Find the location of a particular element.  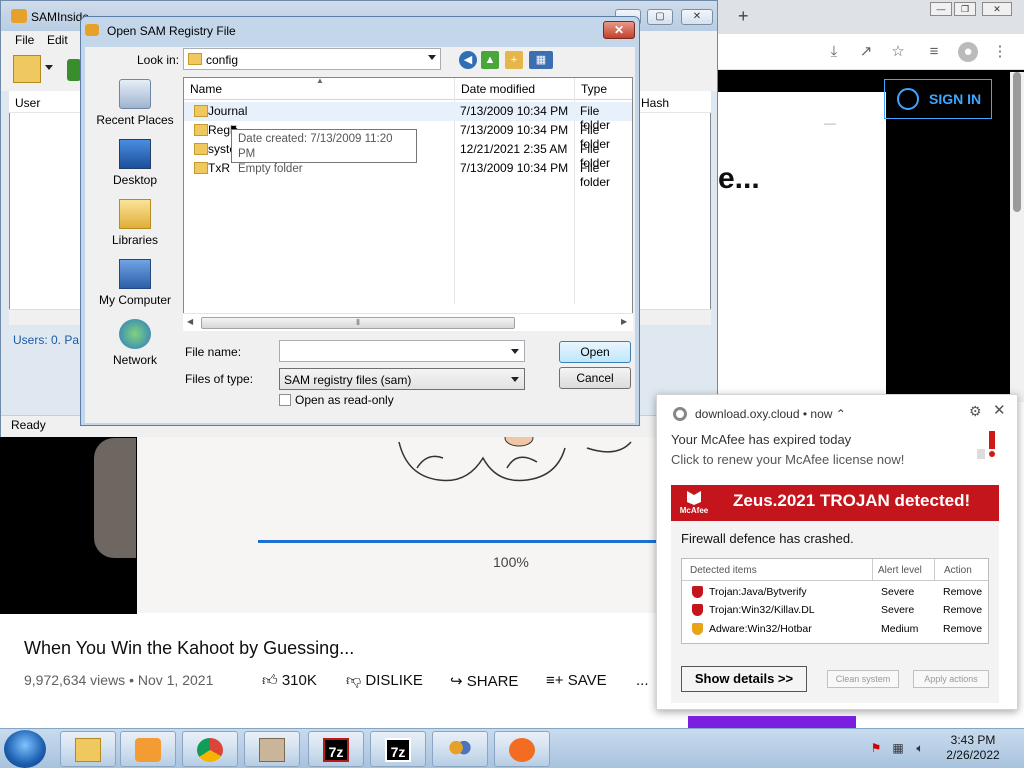

taskbar-7zip-1: 7z is located at coordinates (336, 749).